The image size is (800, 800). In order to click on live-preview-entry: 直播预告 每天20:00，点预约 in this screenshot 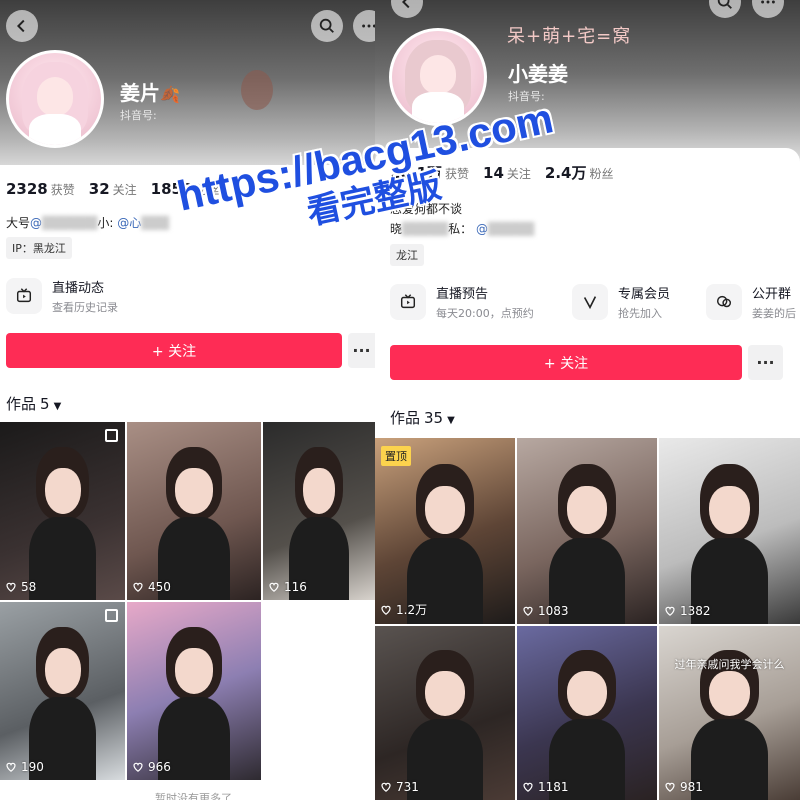, I will do `click(462, 302)`.